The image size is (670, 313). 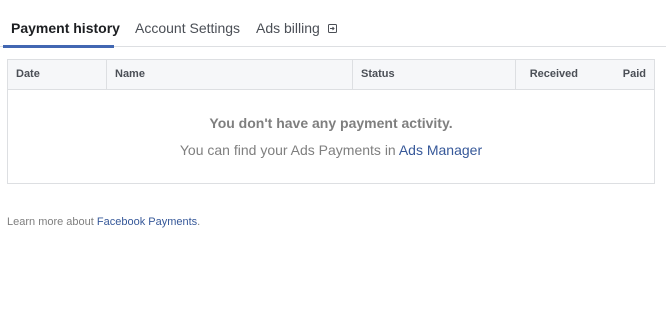 I want to click on external-link-icon, so click(x=332, y=28).